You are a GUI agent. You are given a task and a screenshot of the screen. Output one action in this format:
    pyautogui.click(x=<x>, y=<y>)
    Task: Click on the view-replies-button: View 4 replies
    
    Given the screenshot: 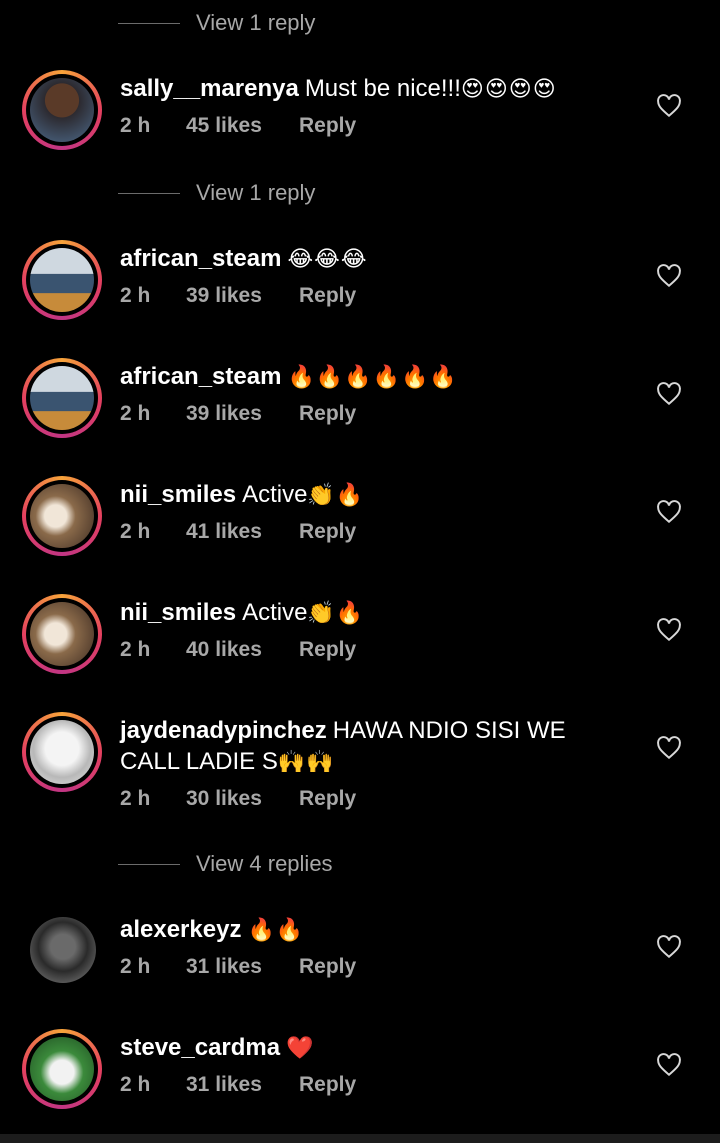 What is the action you would take?
    pyautogui.click(x=225, y=864)
    